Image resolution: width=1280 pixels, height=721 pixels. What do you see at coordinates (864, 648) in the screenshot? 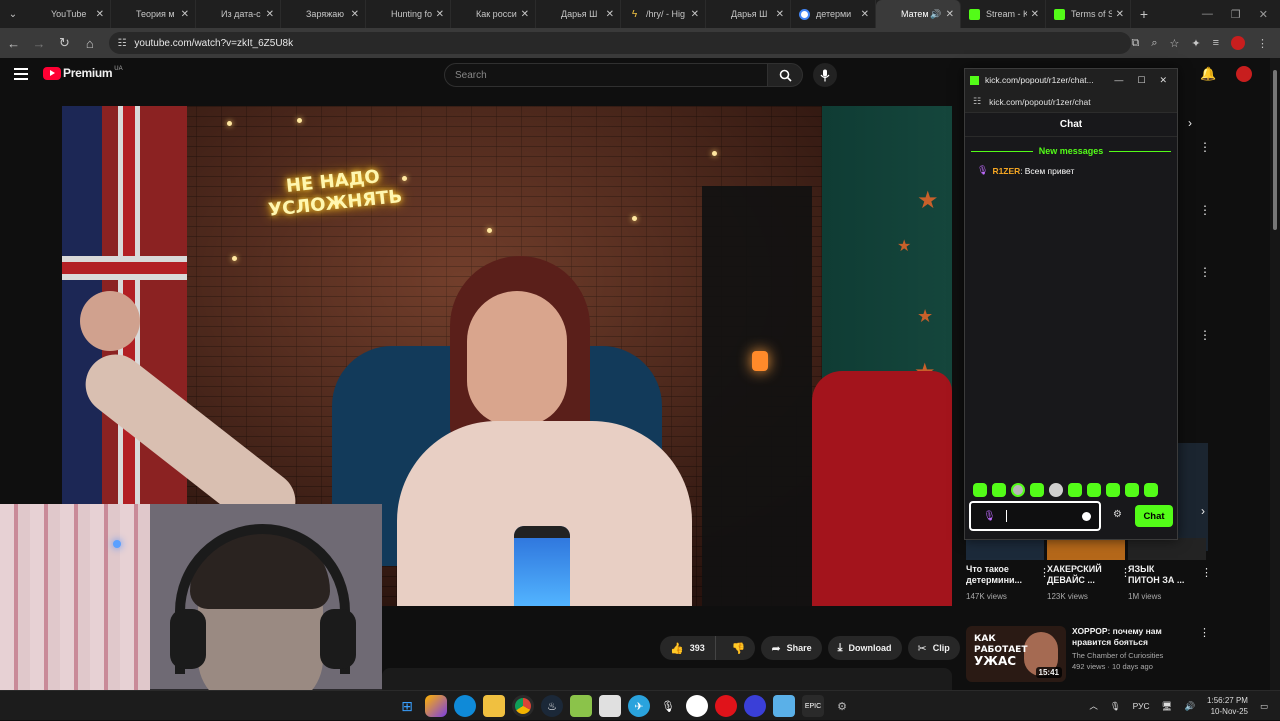
I see `download-button: ⤓ Download` at bounding box center [864, 648].